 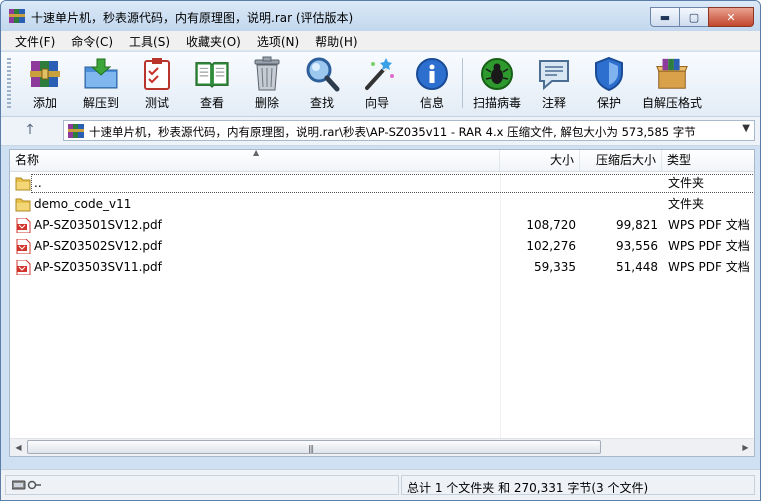 I want to click on archive-icon, so click(x=76, y=131).